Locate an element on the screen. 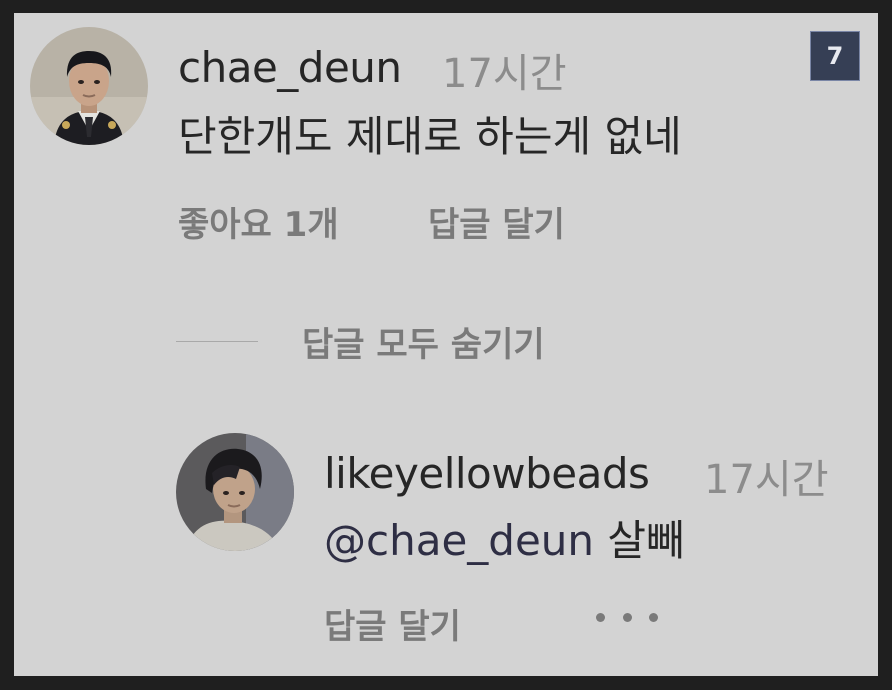 The image size is (892, 690). reply-text: @chae_deun 살빼 is located at coordinates (504, 537).